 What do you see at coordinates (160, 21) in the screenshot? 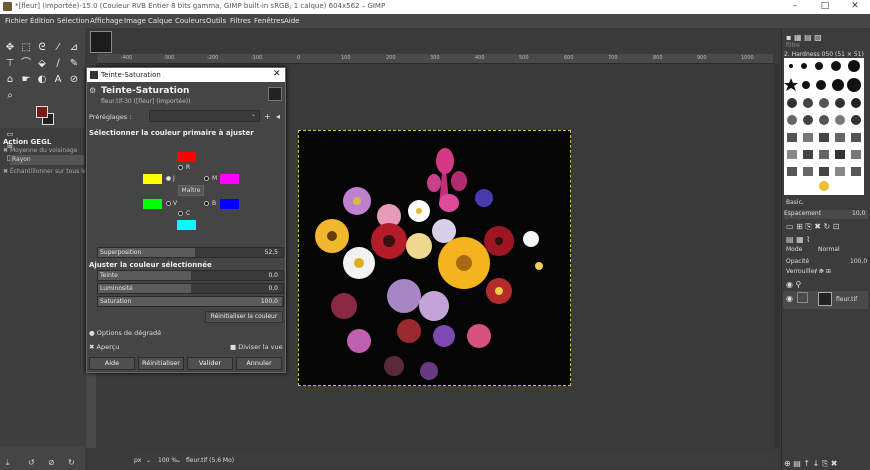
I see `menu-calque: Calque` at bounding box center [160, 21].